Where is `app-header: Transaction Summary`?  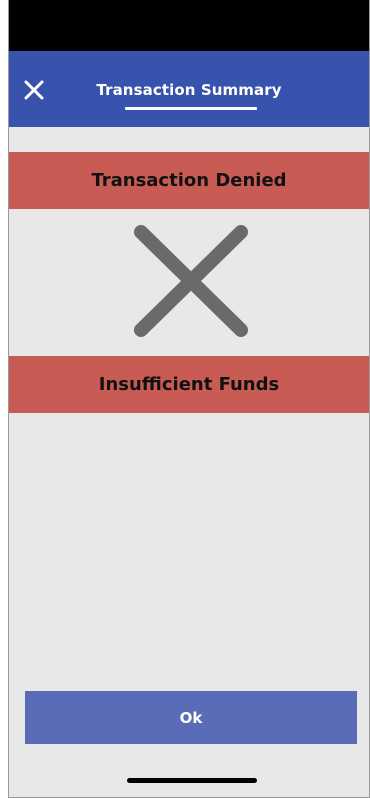 app-header: Transaction Summary is located at coordinates (189, 89).